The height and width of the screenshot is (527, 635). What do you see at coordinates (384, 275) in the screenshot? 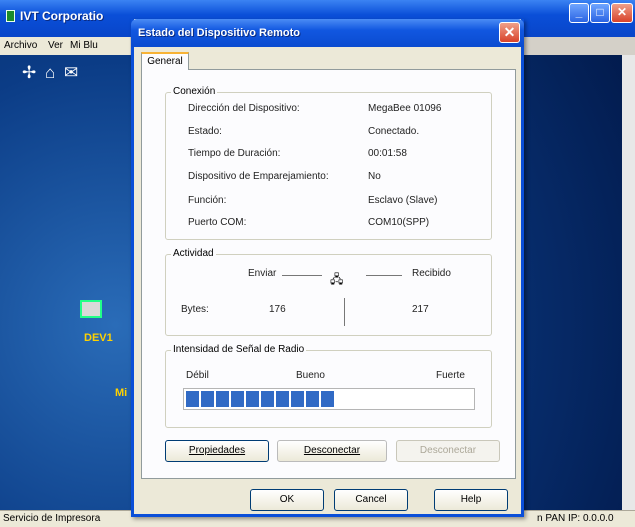
I see `received-line` at bounding box center [384, 275].